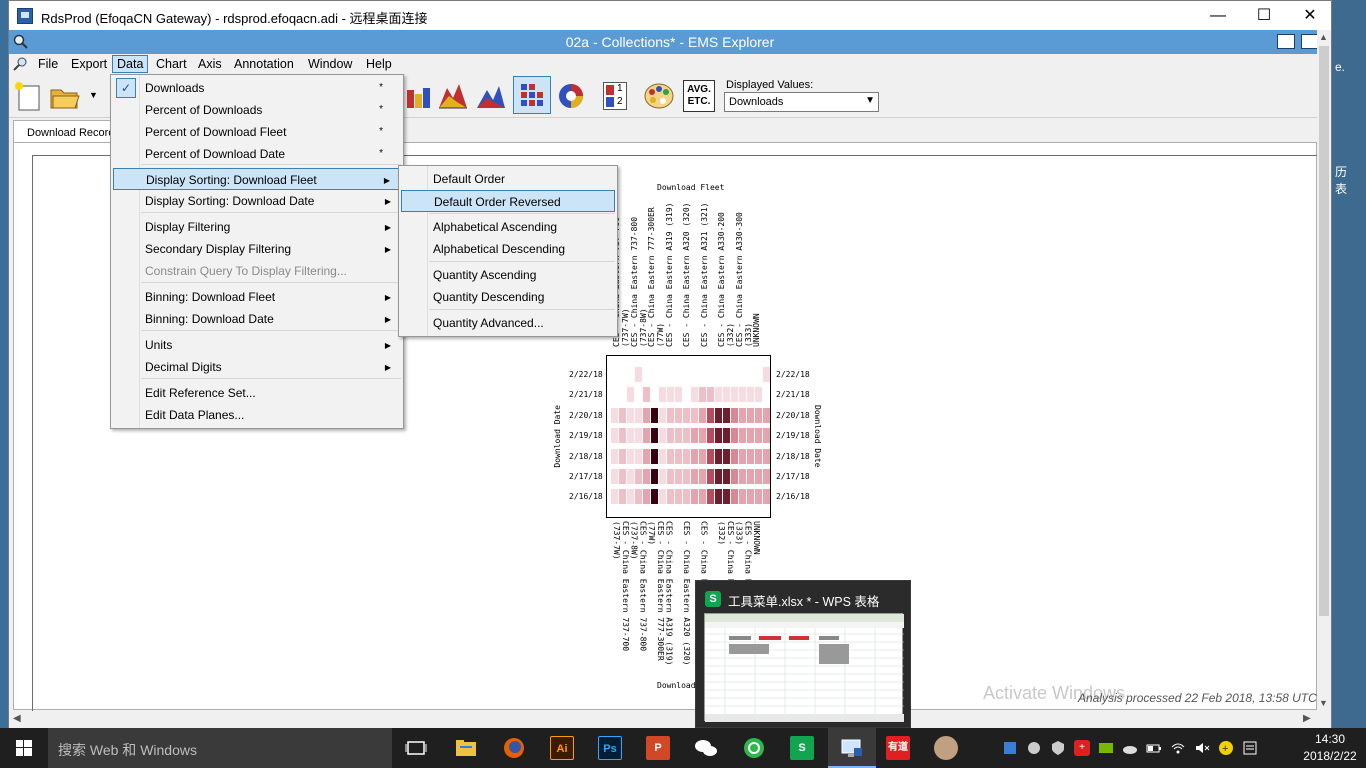  What do you see at coordinates (688, 436) in the screenshot?
I see `heatmap-plot` at bounding box center [688, 436].